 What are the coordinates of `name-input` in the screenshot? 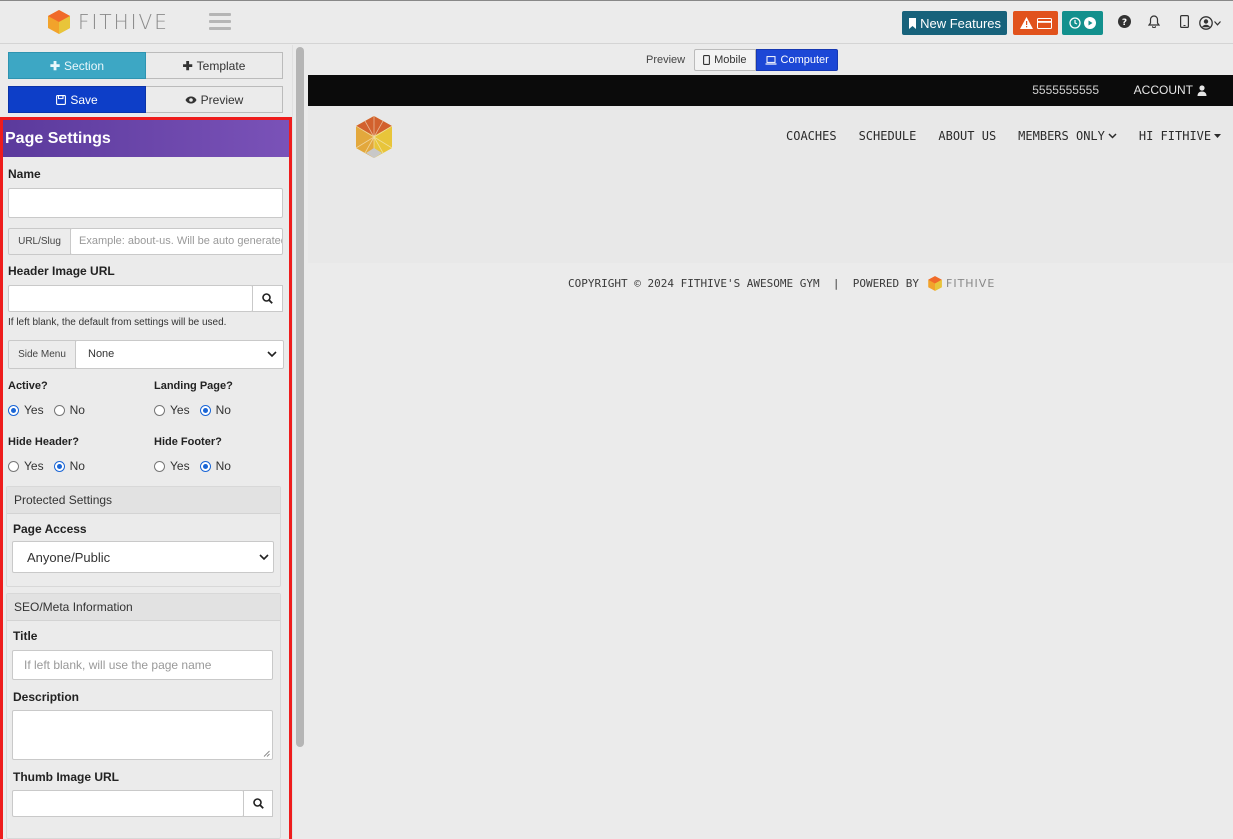 It's located at (145, 203).